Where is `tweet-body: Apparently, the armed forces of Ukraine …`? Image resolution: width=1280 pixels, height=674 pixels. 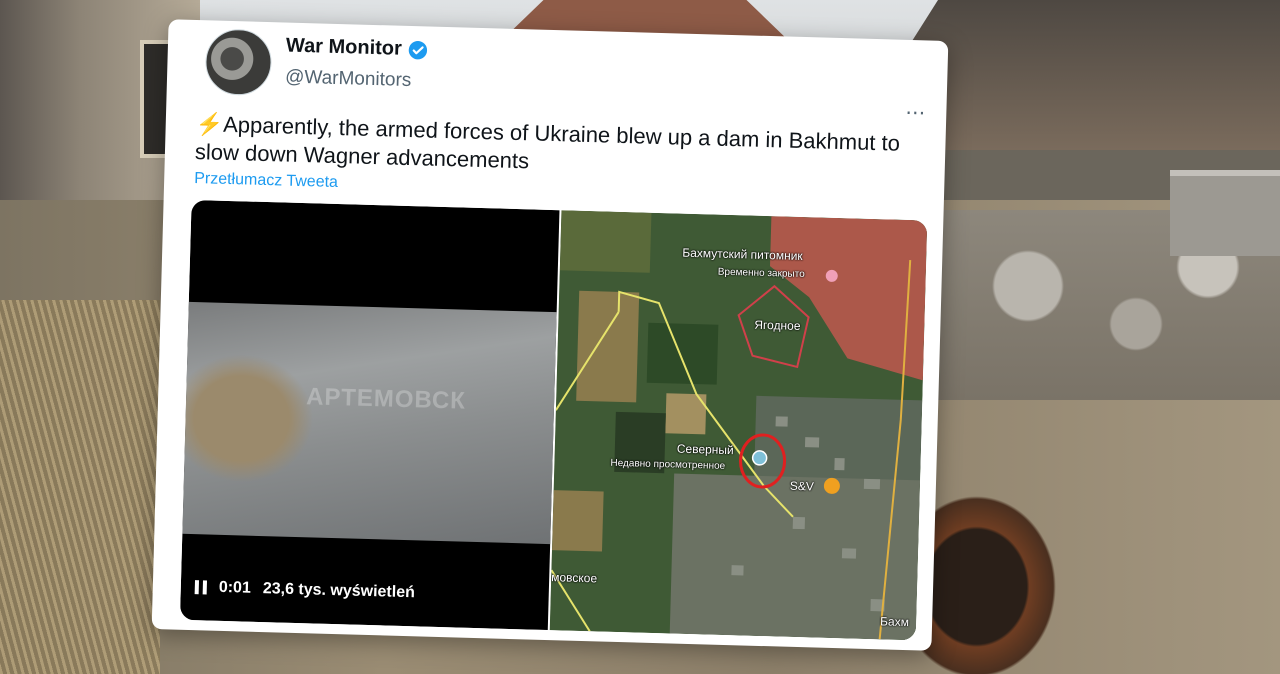
tweet-body: Apparently, the armed forces of Ukraine … is located at coordinates (547, 142).